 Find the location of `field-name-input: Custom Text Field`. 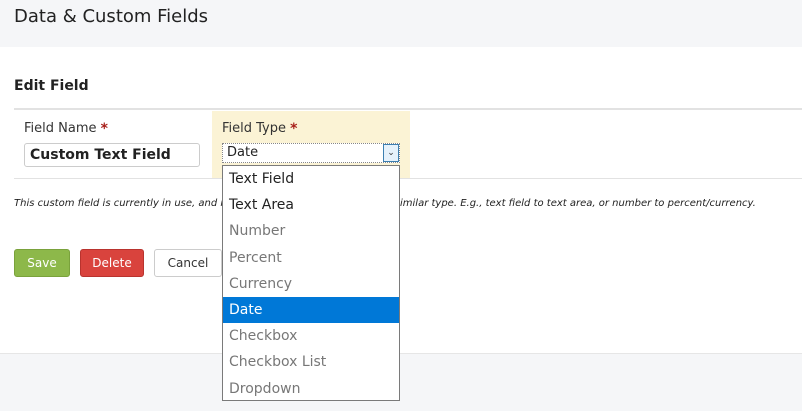

field-name-input: Custom Text Field is located at coordinates (112, 155).